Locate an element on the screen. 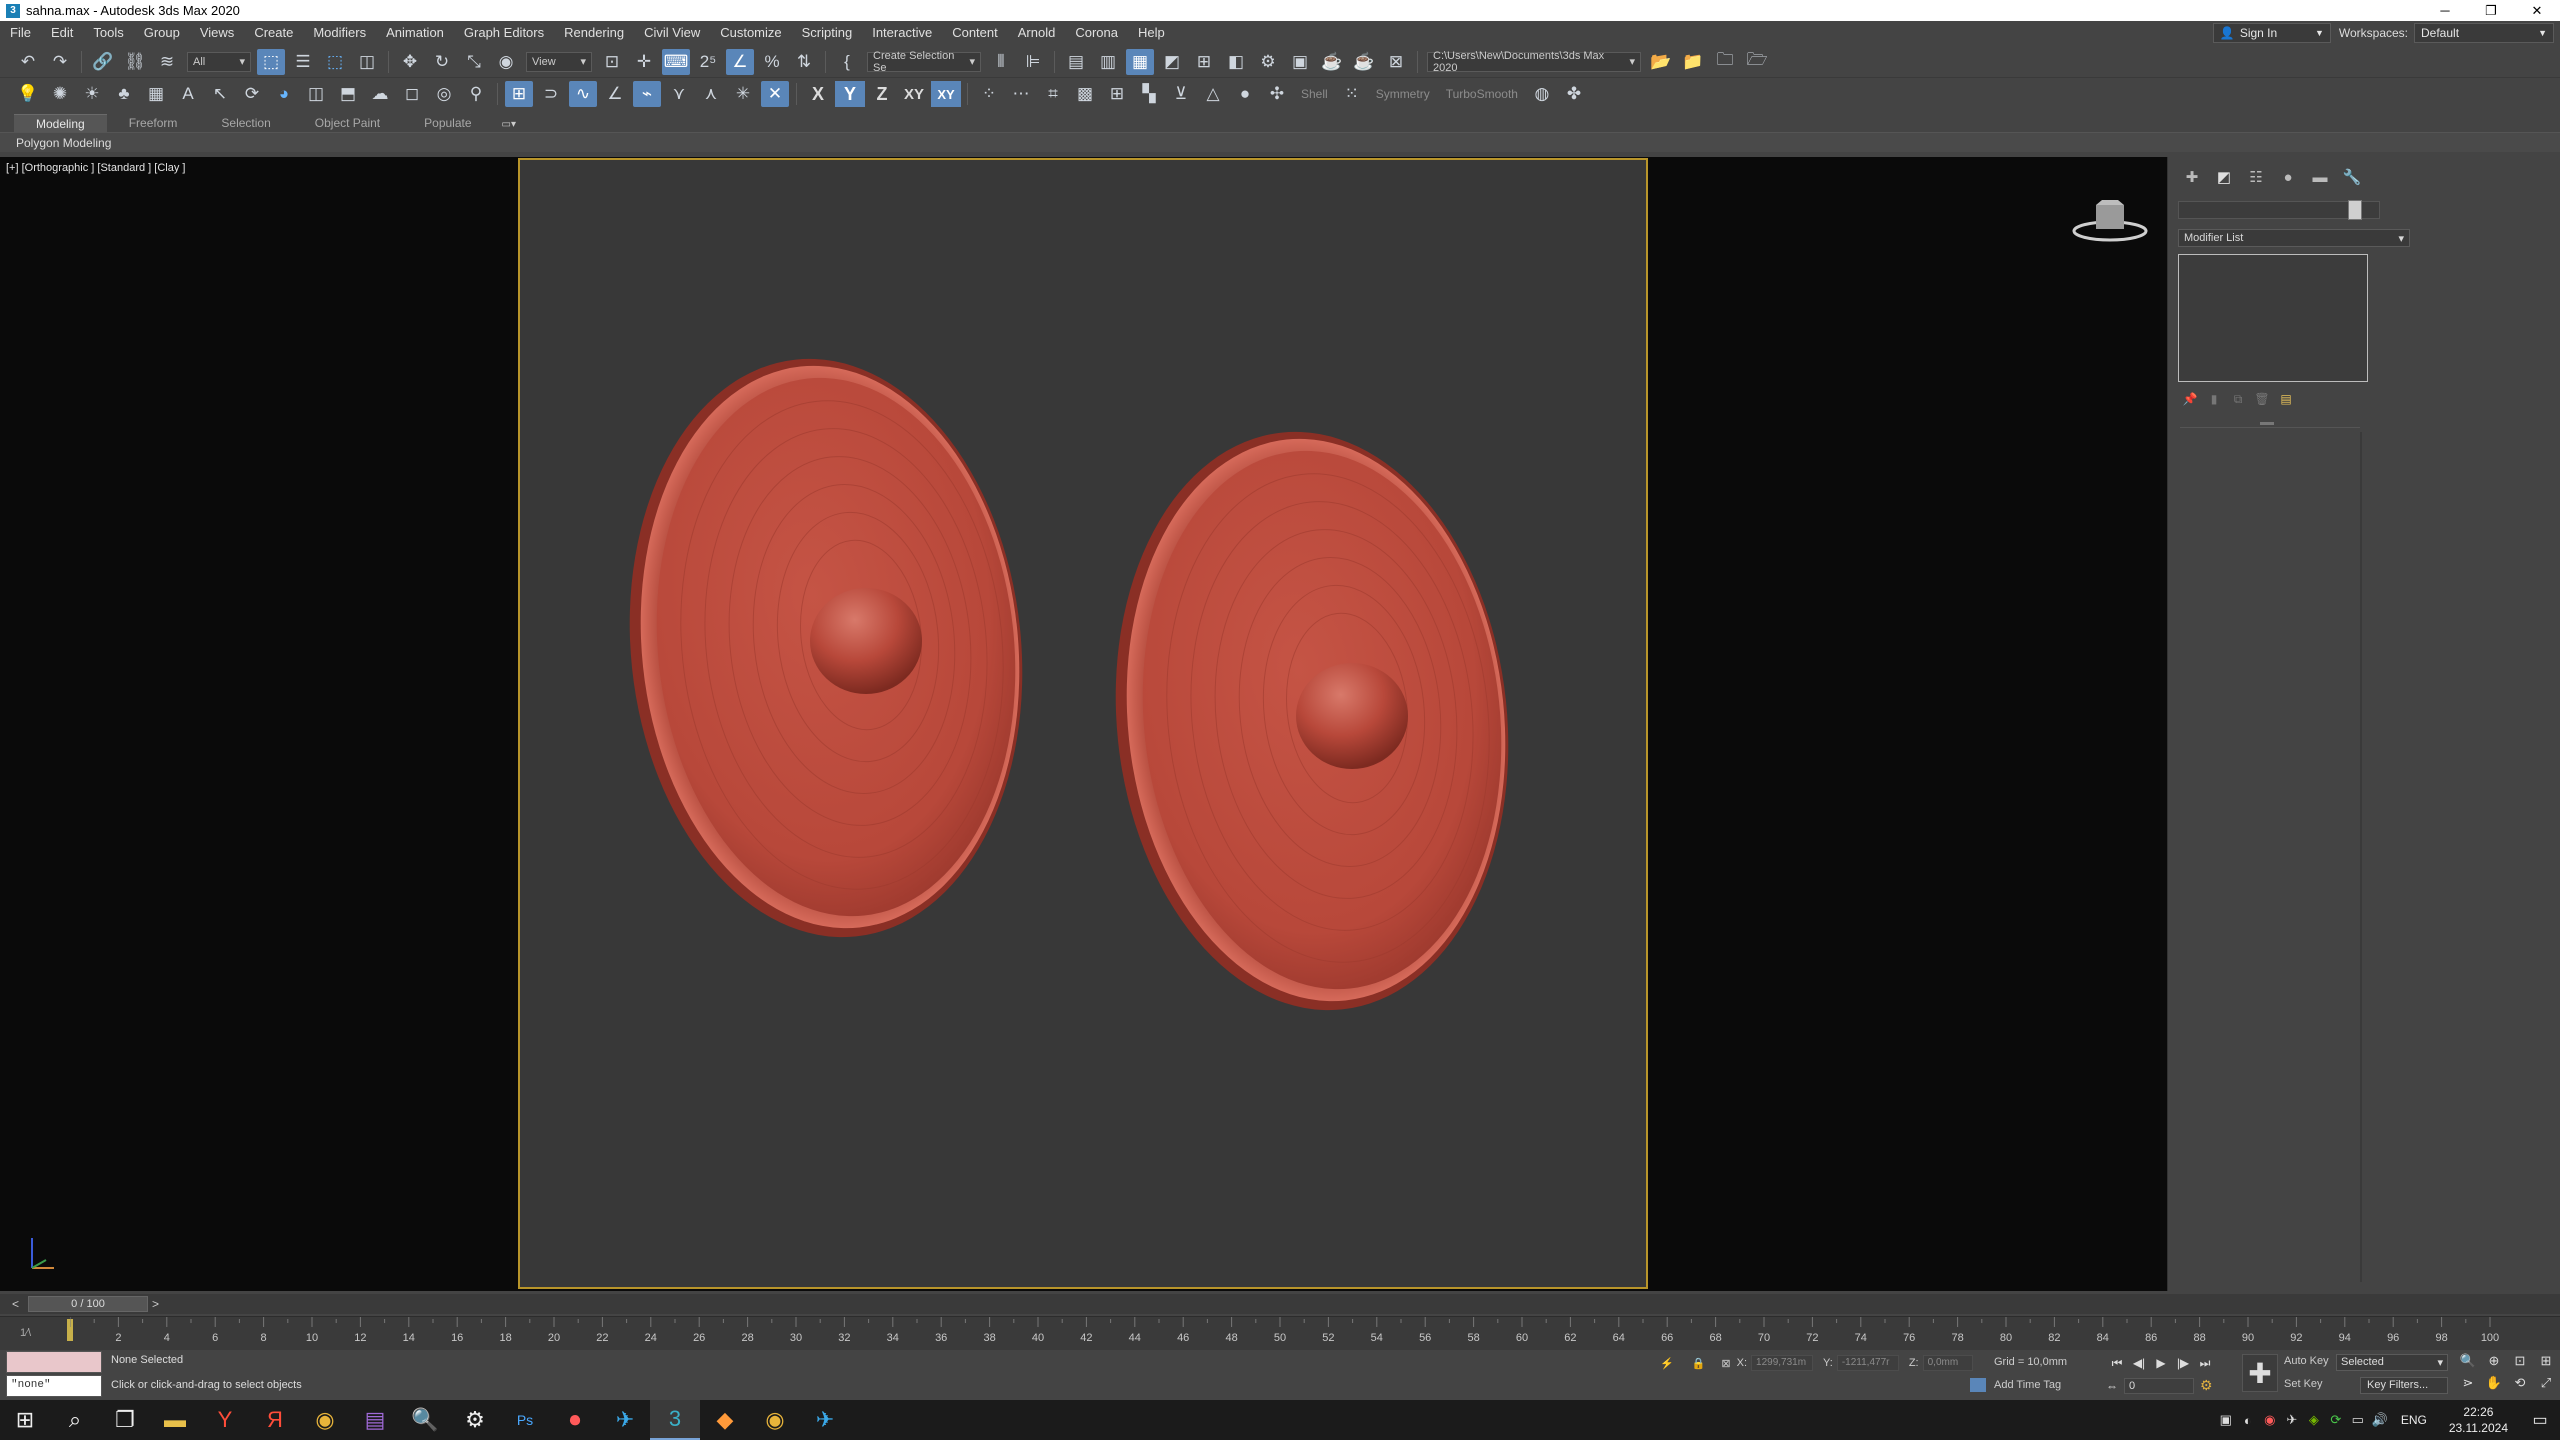 This screenshot has width=2560, height=1440. speaker-cone-right is located at coordinates (1312, 721).